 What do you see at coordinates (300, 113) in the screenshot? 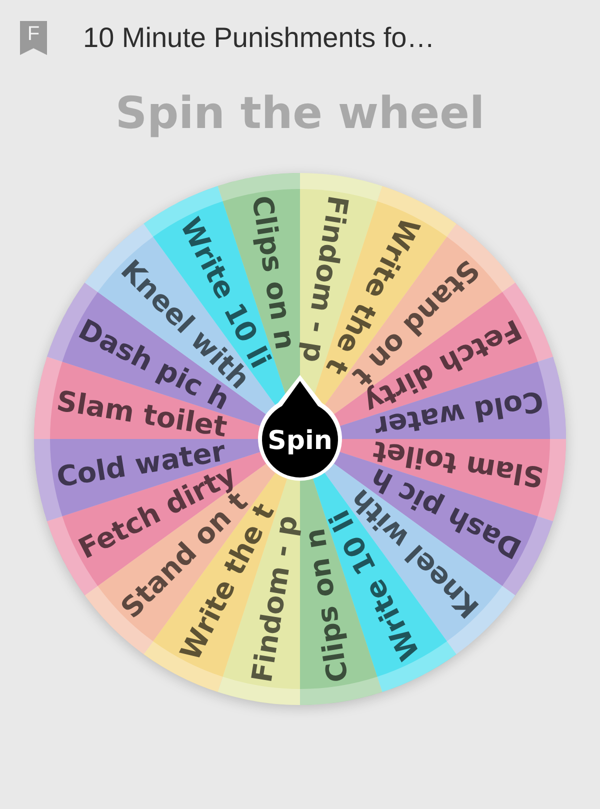
I see `heading: Spin the wheel` at bounding box center [300, 113].